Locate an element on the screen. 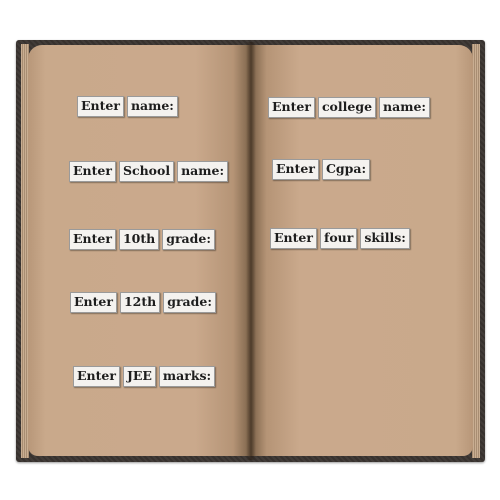 This screenshot has width=500, height=500. prompt-word: 10th is located at coordinates (139, 239).